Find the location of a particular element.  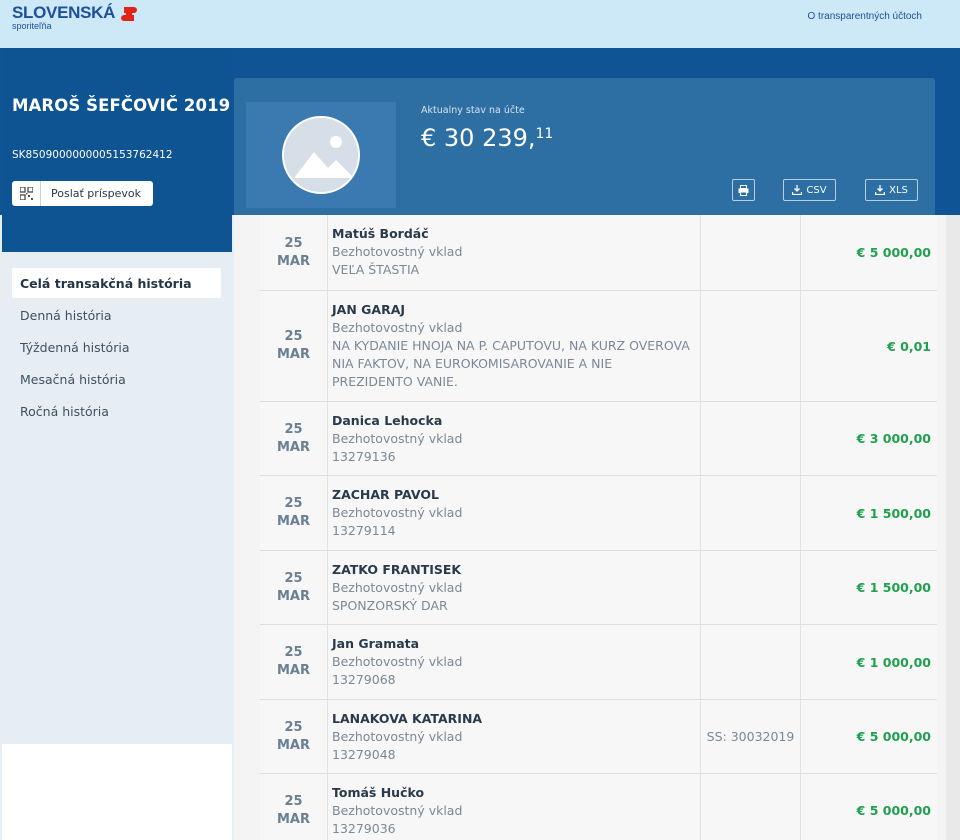

transparent-accounts-link: O transparentných účtoch is located at coordinates (864, 16).